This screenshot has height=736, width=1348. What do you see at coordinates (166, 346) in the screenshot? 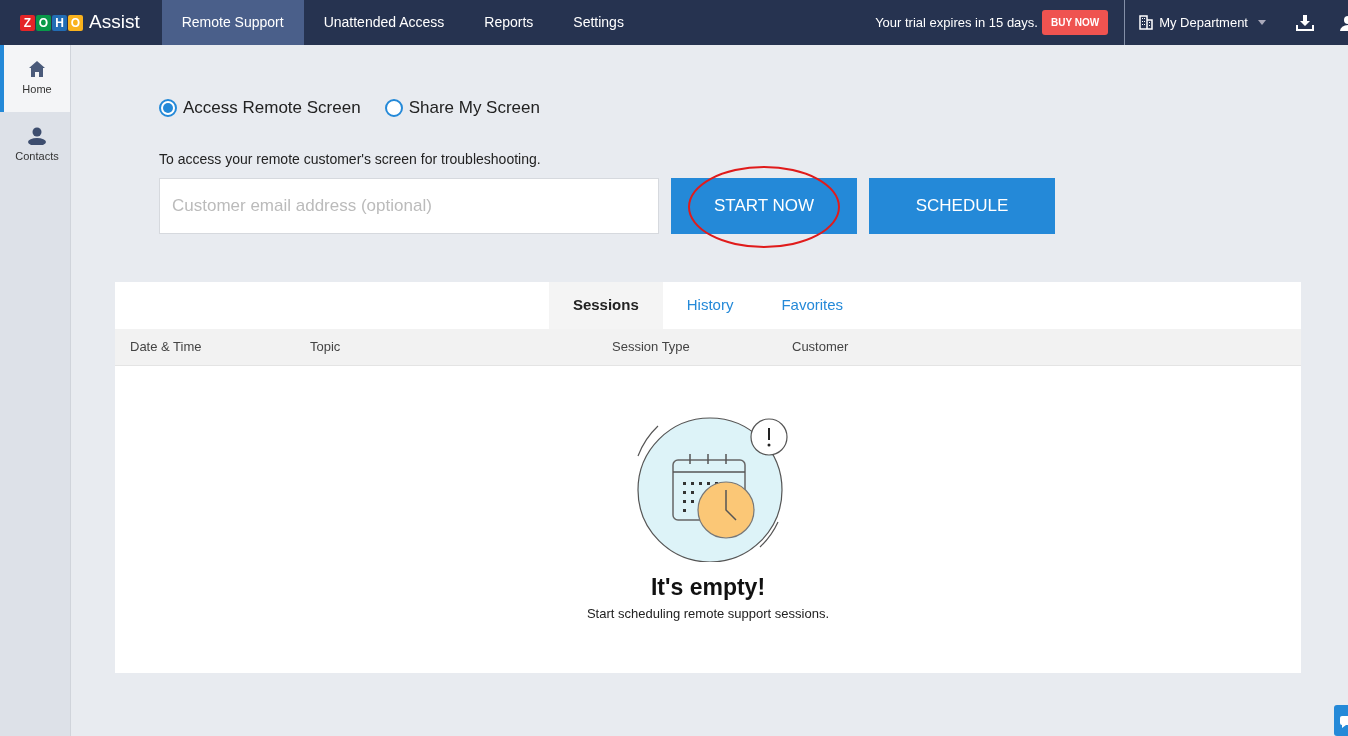
I see `column-header: Date & Time` at bounding box center [166, 346].